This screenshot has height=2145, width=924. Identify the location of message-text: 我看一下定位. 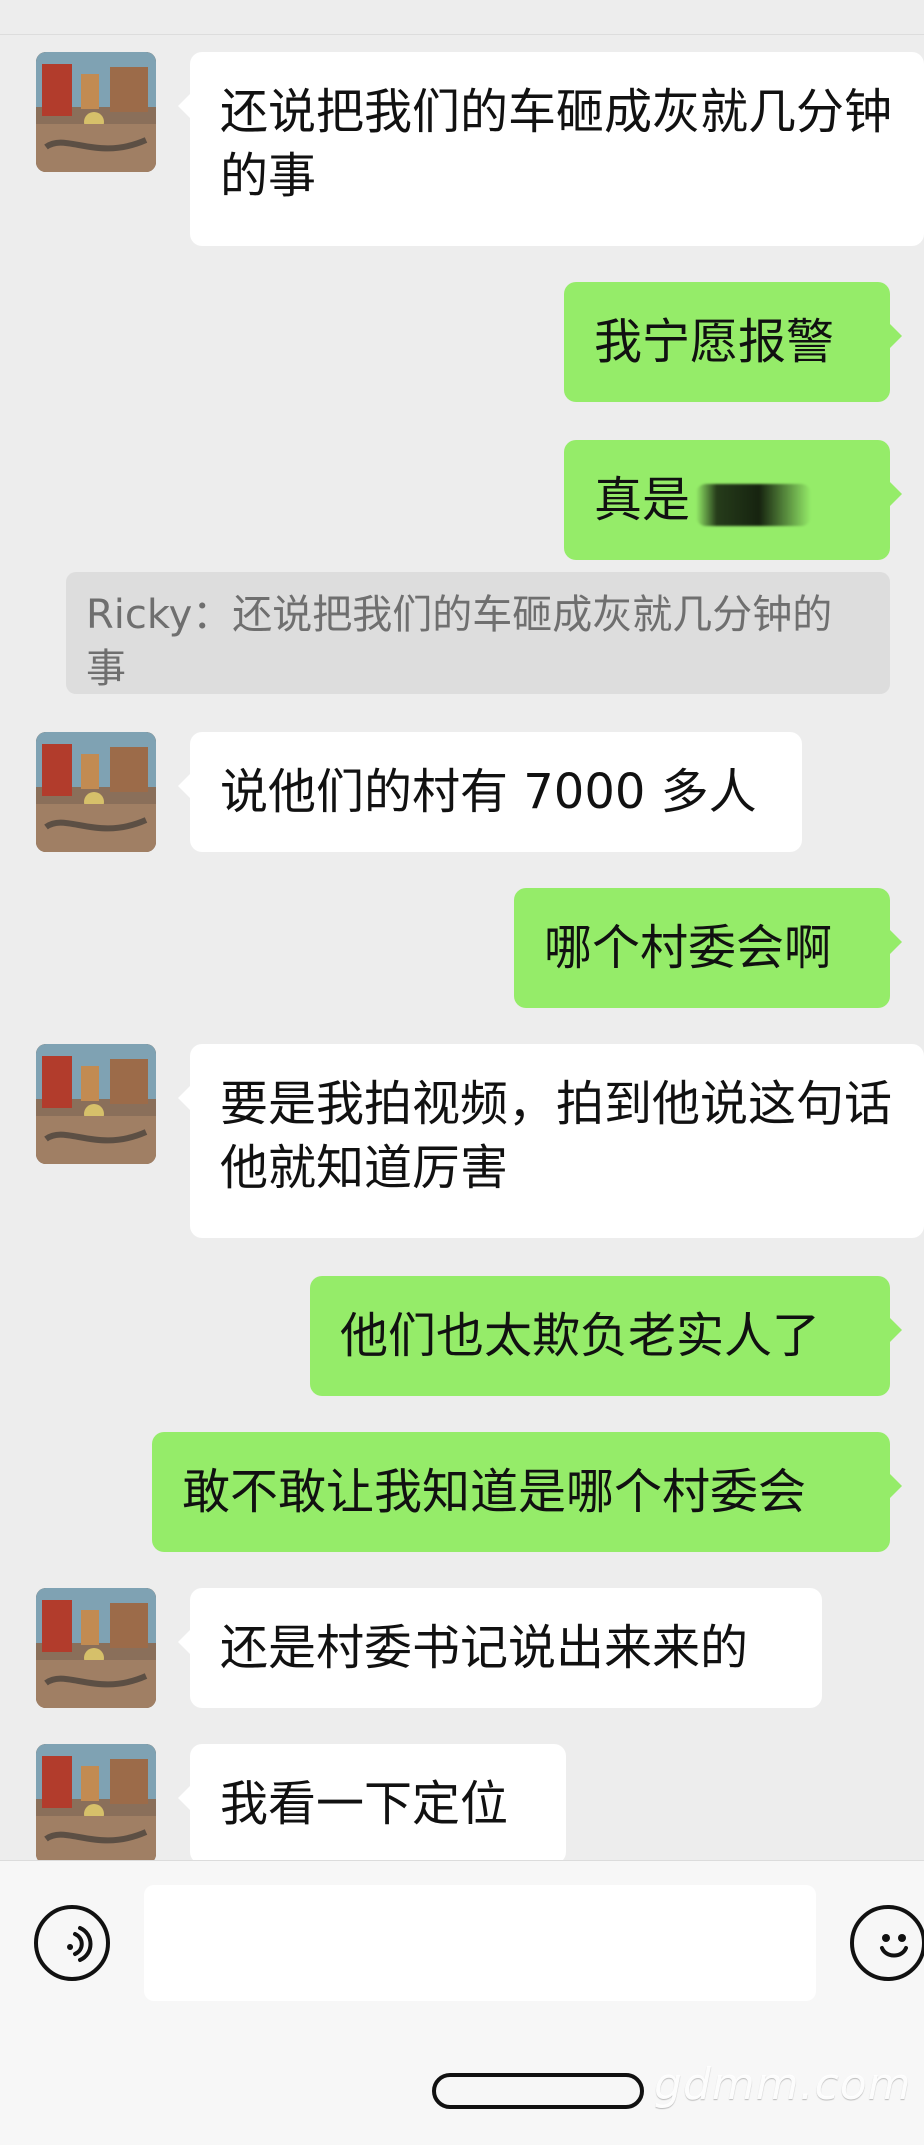
(364, 1804).